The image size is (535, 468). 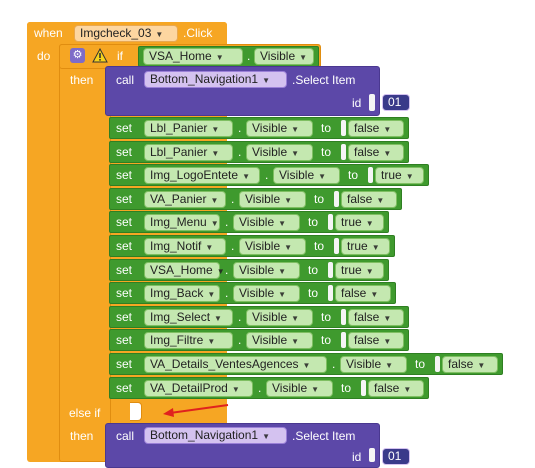 I want to click on condition-property-dropdown: Visible ▼, so click(x=284, y=56).